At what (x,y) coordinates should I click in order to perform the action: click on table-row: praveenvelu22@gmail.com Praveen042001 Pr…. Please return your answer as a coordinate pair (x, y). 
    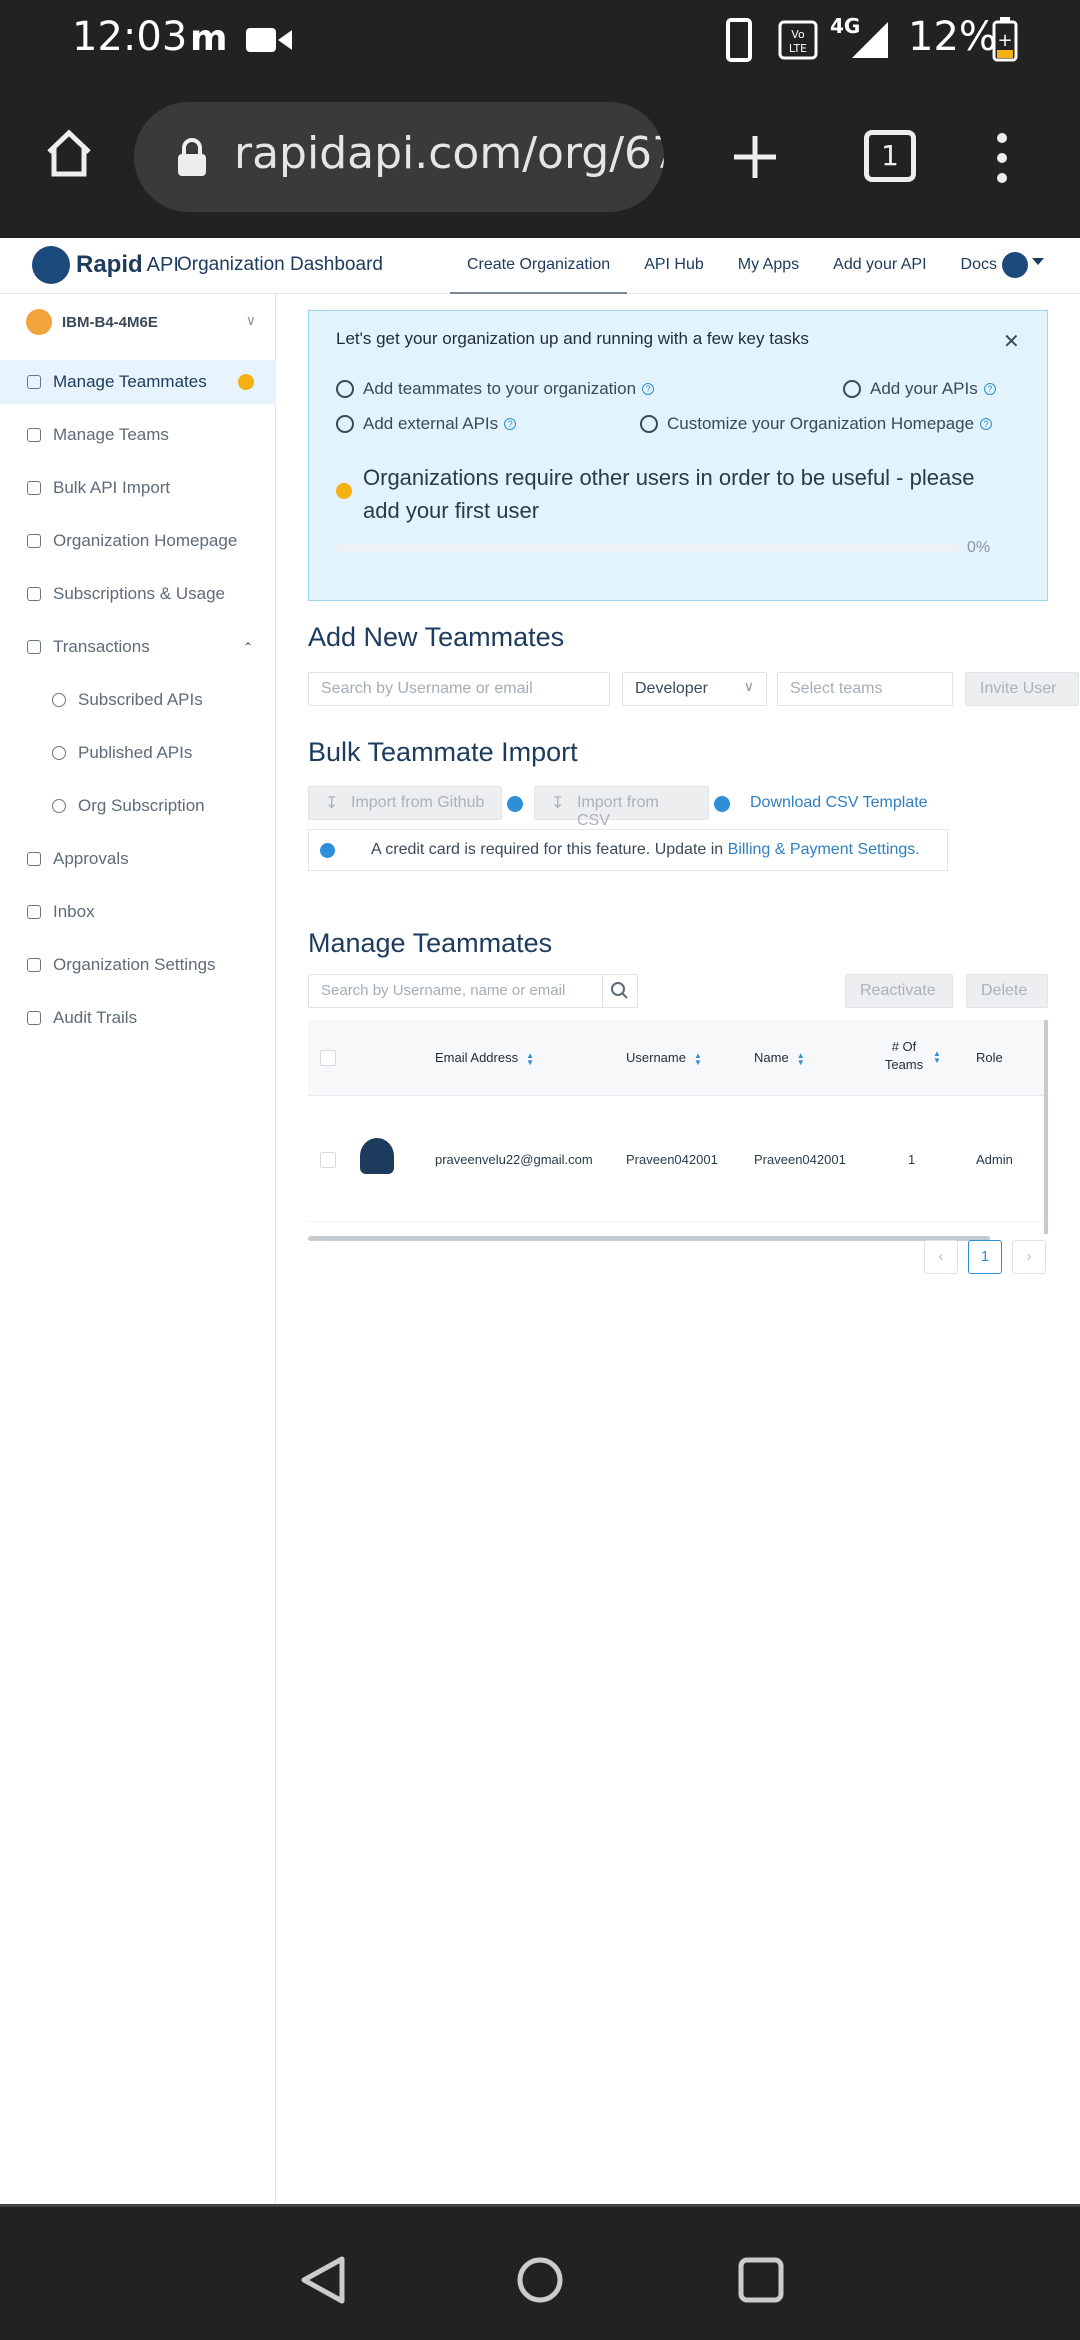
    Looking at the image, I should click on (678, 1159).